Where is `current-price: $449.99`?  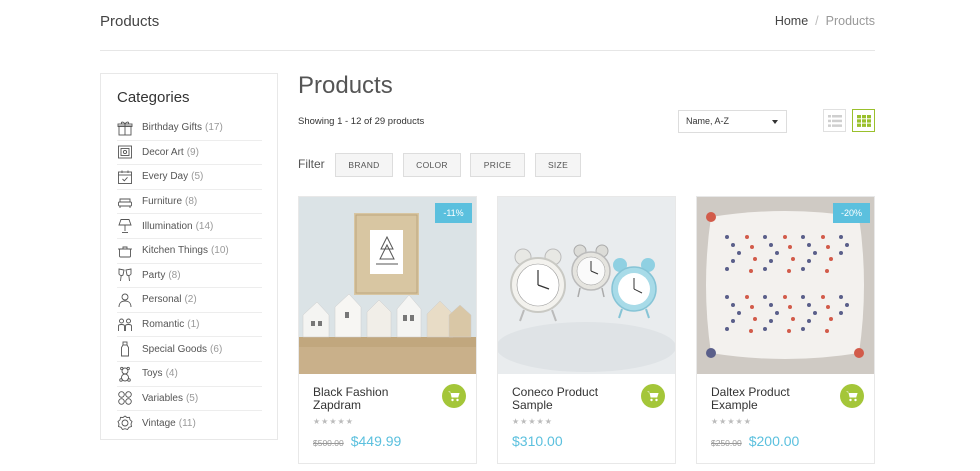 current-price: $449.99 is located at coordinates (376, 441).